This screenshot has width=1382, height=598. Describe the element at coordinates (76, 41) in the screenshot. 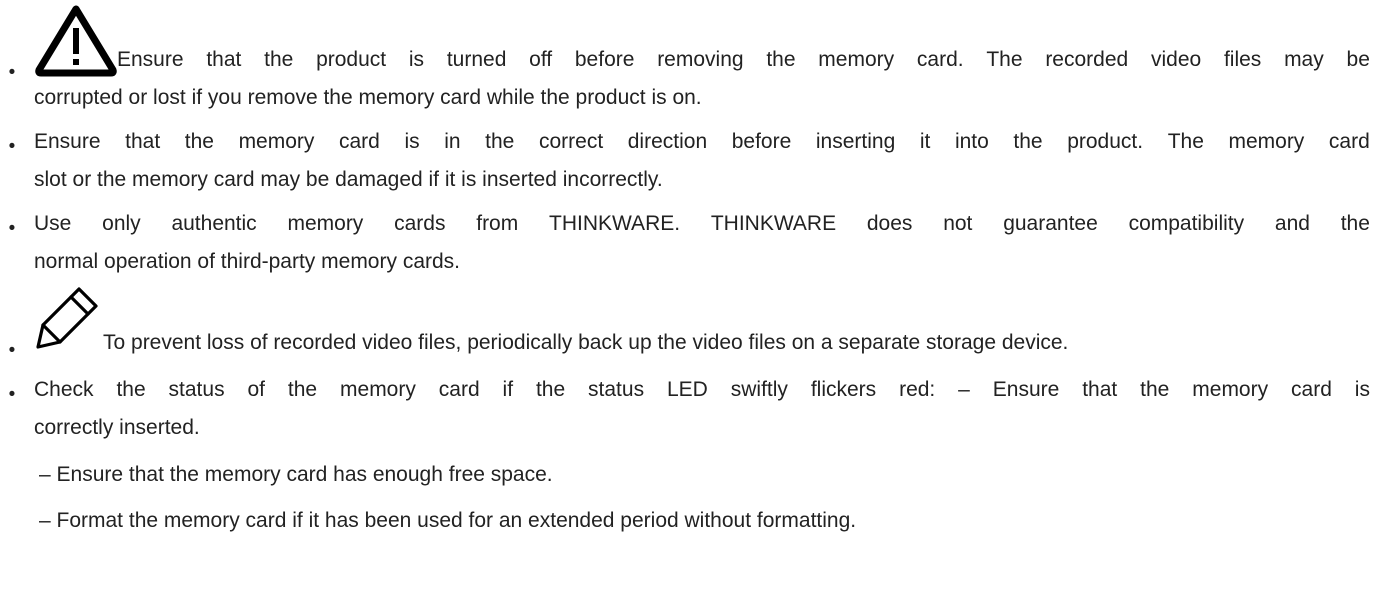

I see `warning-icon` at that location.